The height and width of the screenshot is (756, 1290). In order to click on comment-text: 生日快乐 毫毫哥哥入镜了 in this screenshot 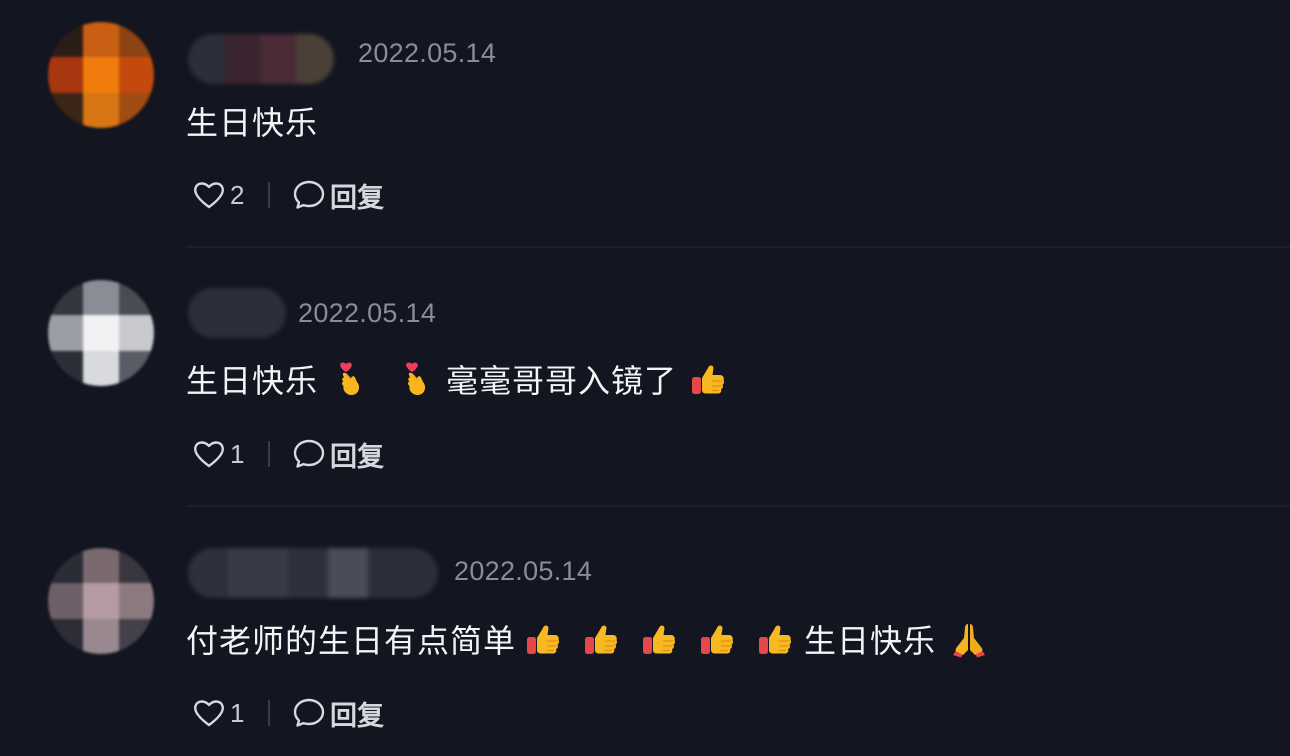, I will do `click(461, 379)`.